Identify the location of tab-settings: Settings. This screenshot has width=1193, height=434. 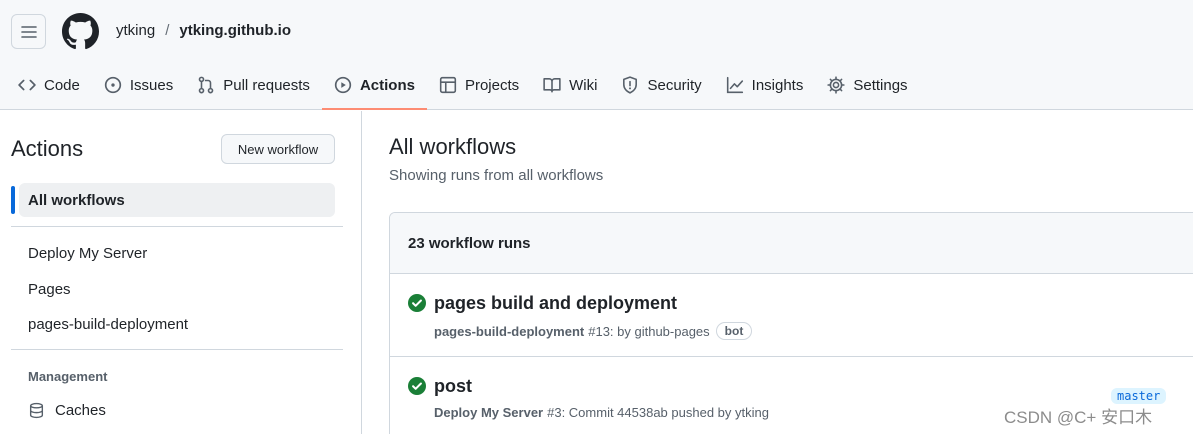
(867, 85).